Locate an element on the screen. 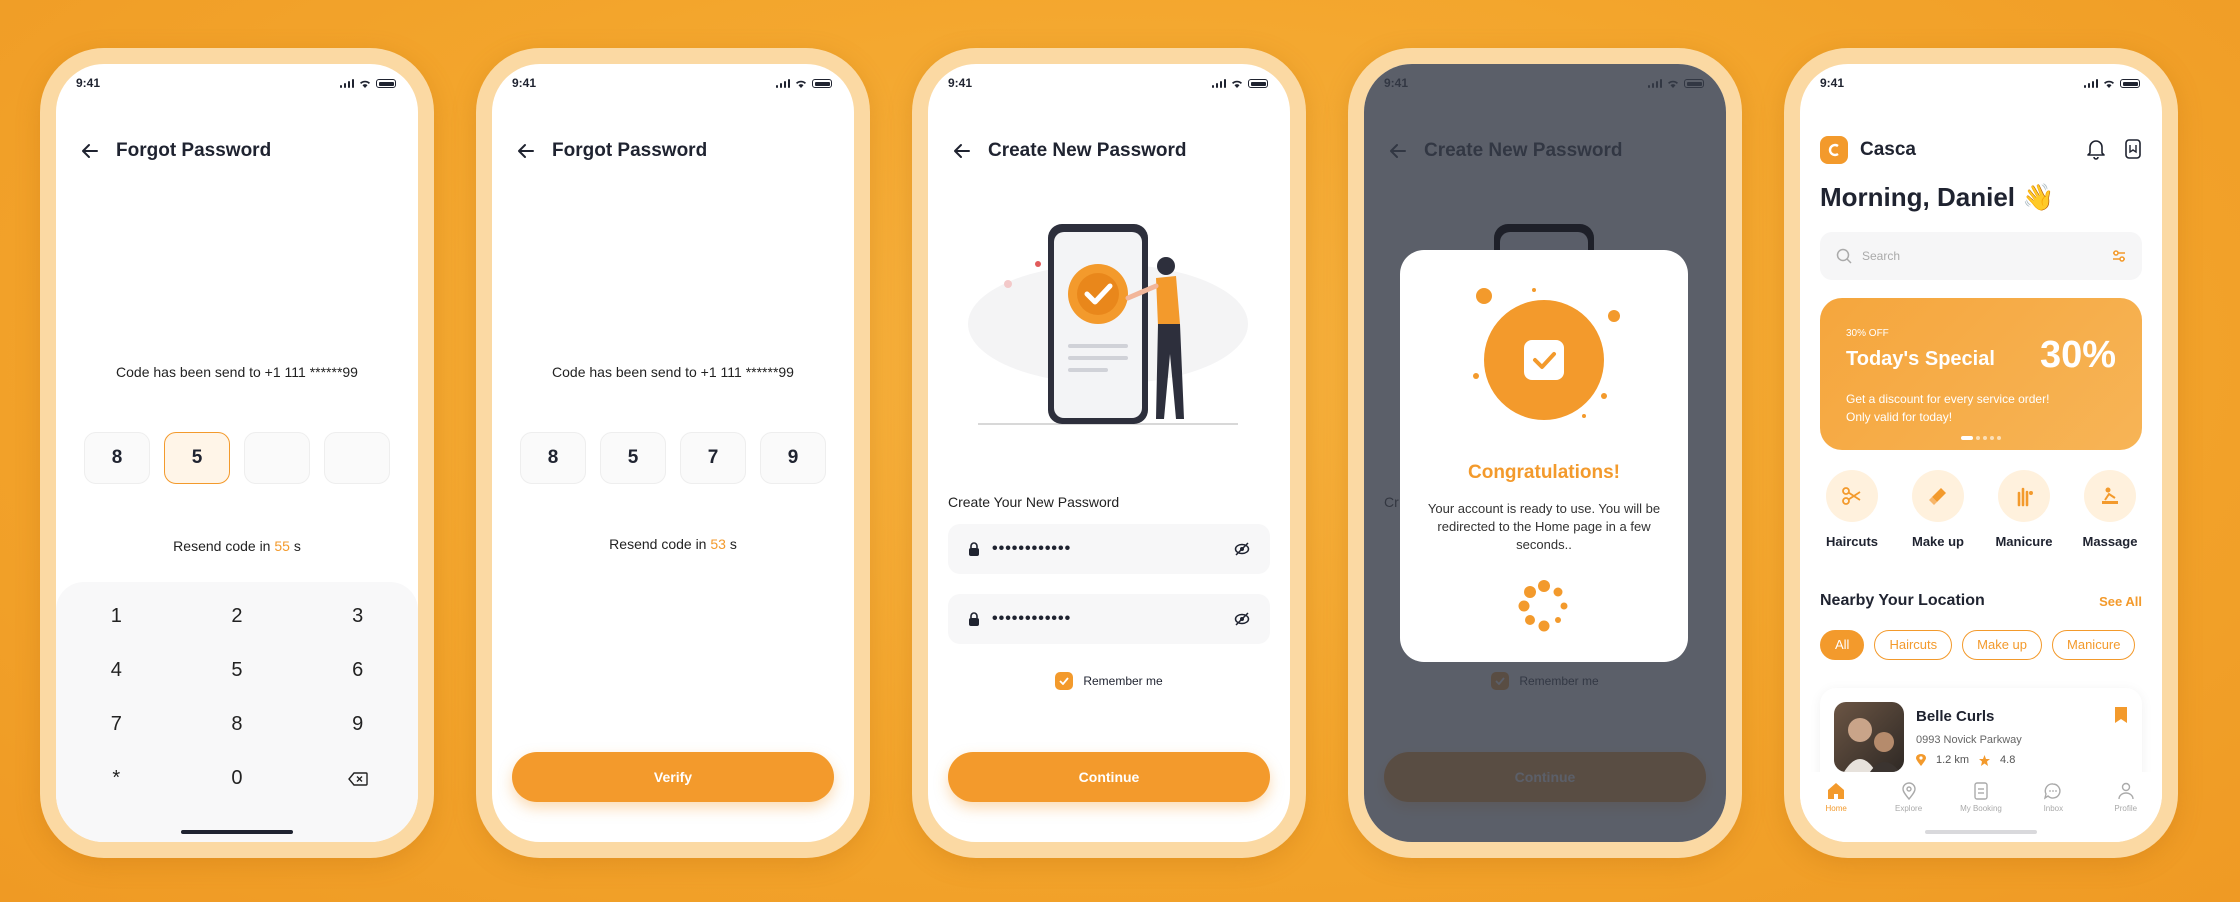 The image size is (2240, 902). otp-digit: 7 is located at coordinates (713, 458).